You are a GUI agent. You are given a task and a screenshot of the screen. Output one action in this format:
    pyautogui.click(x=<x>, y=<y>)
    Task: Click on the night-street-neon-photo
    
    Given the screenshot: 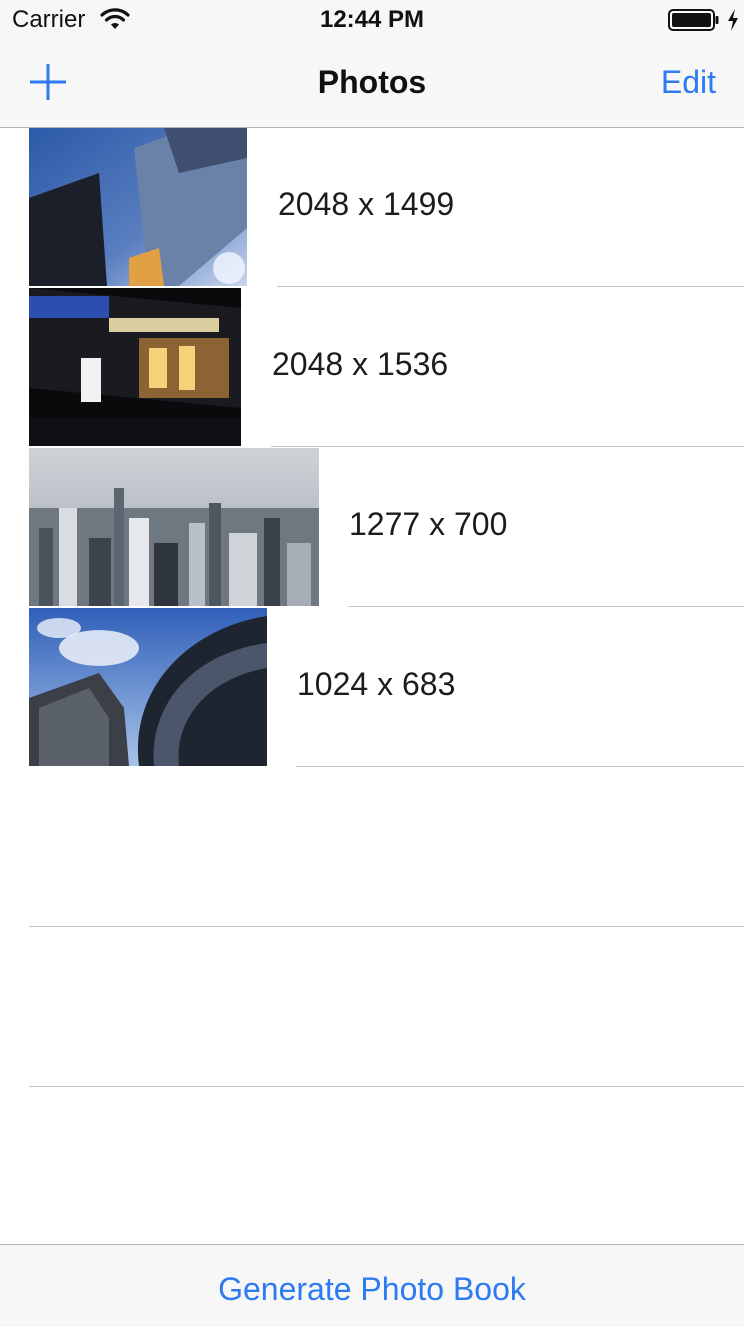 What is the action you would take?
    pyautogui.click(x=135, y=367)
    